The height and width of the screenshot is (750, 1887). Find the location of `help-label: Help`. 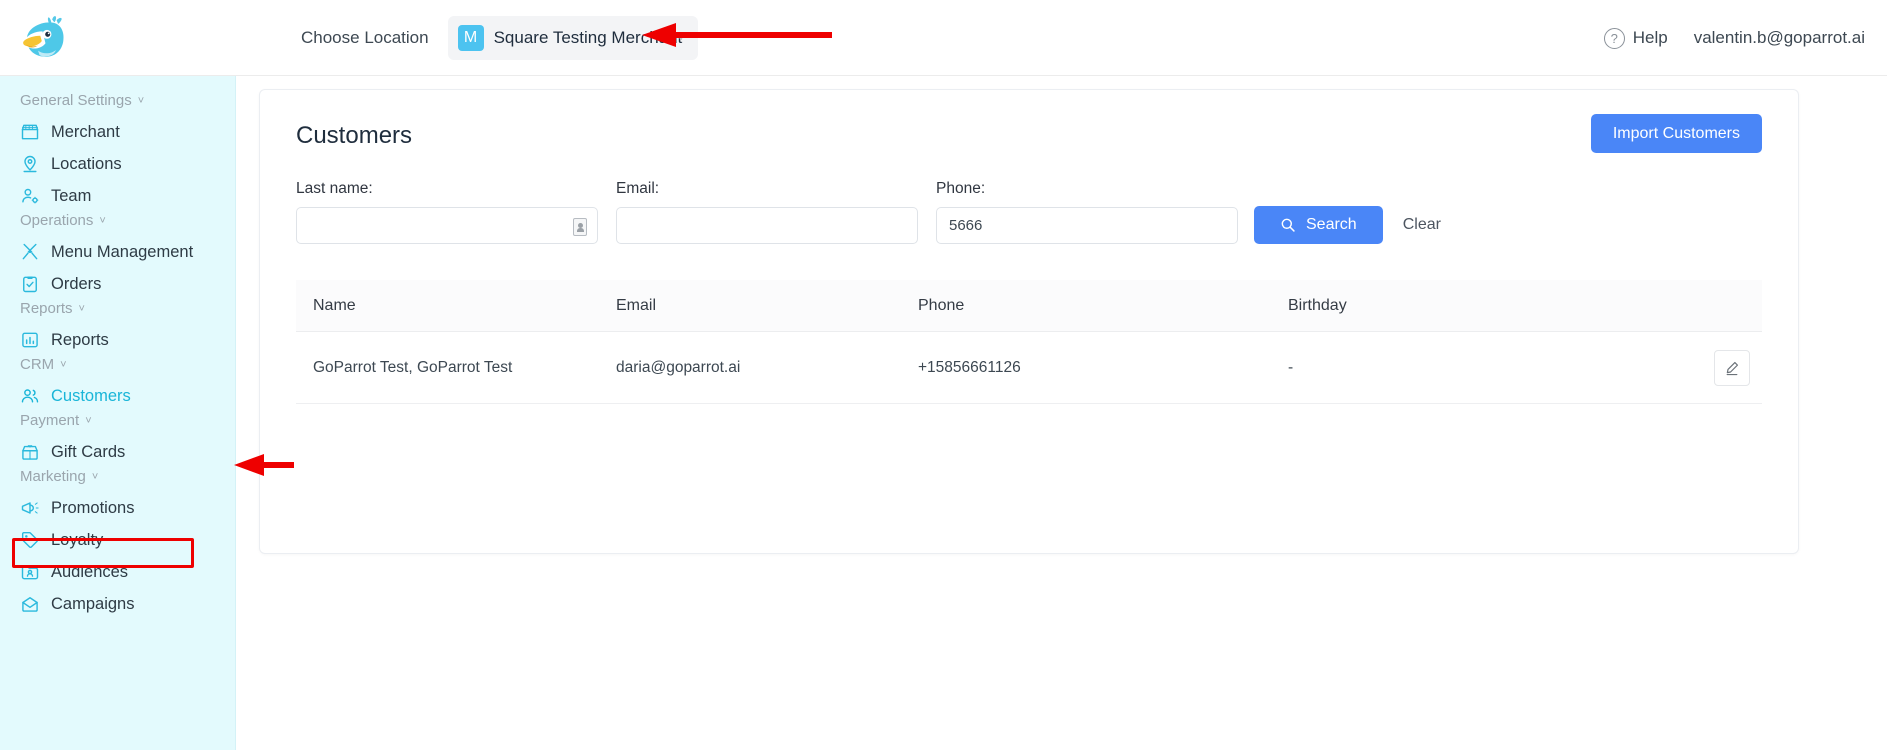

help-label: Help is located at coordinates (1650, 37).